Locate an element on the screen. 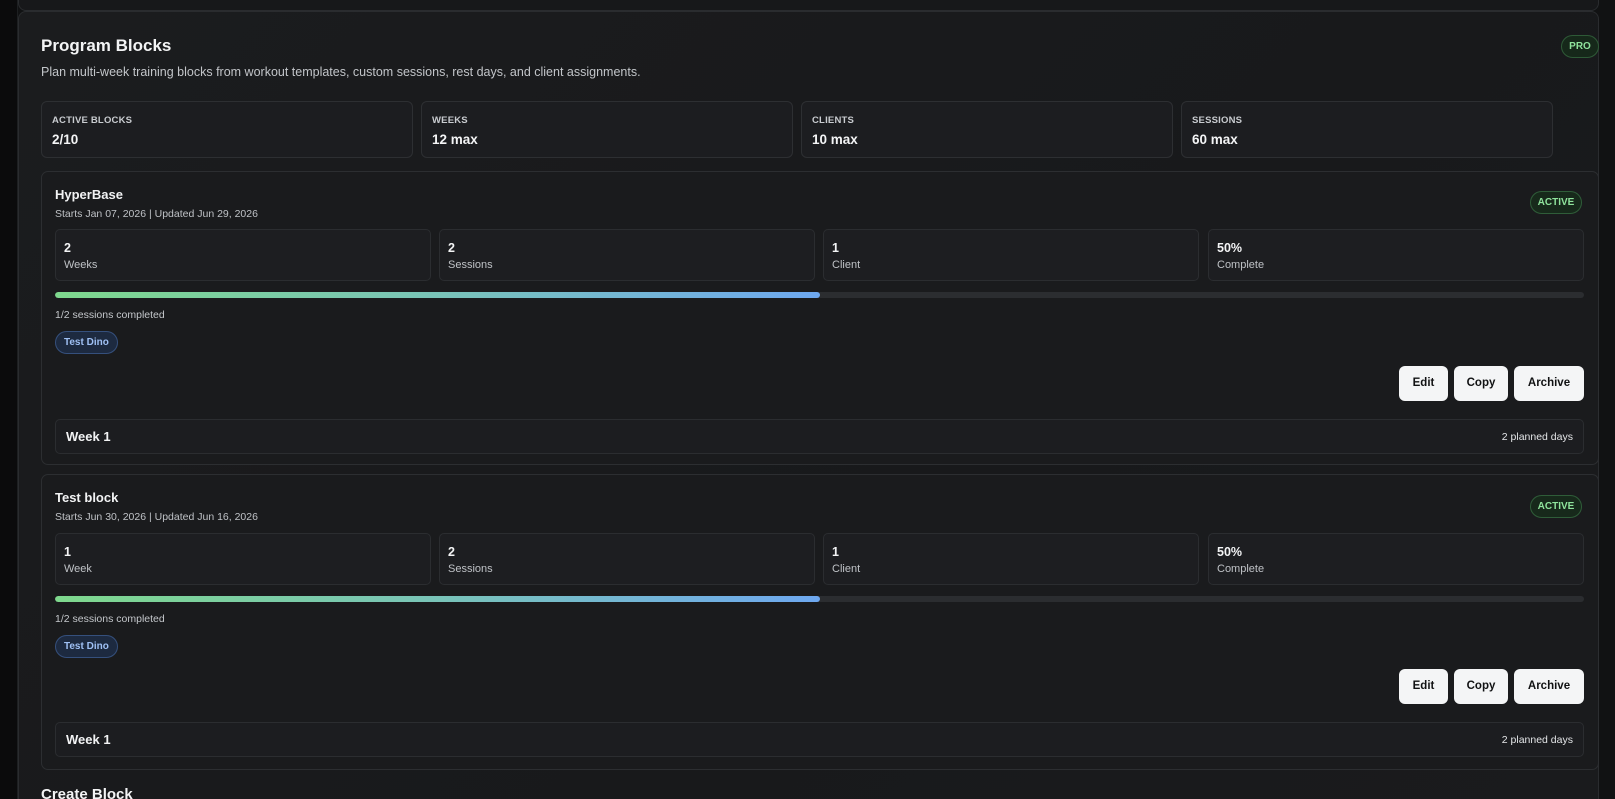 The image size is (1615, 799). metric-label: Weeks is located at coordinates (81, 265).